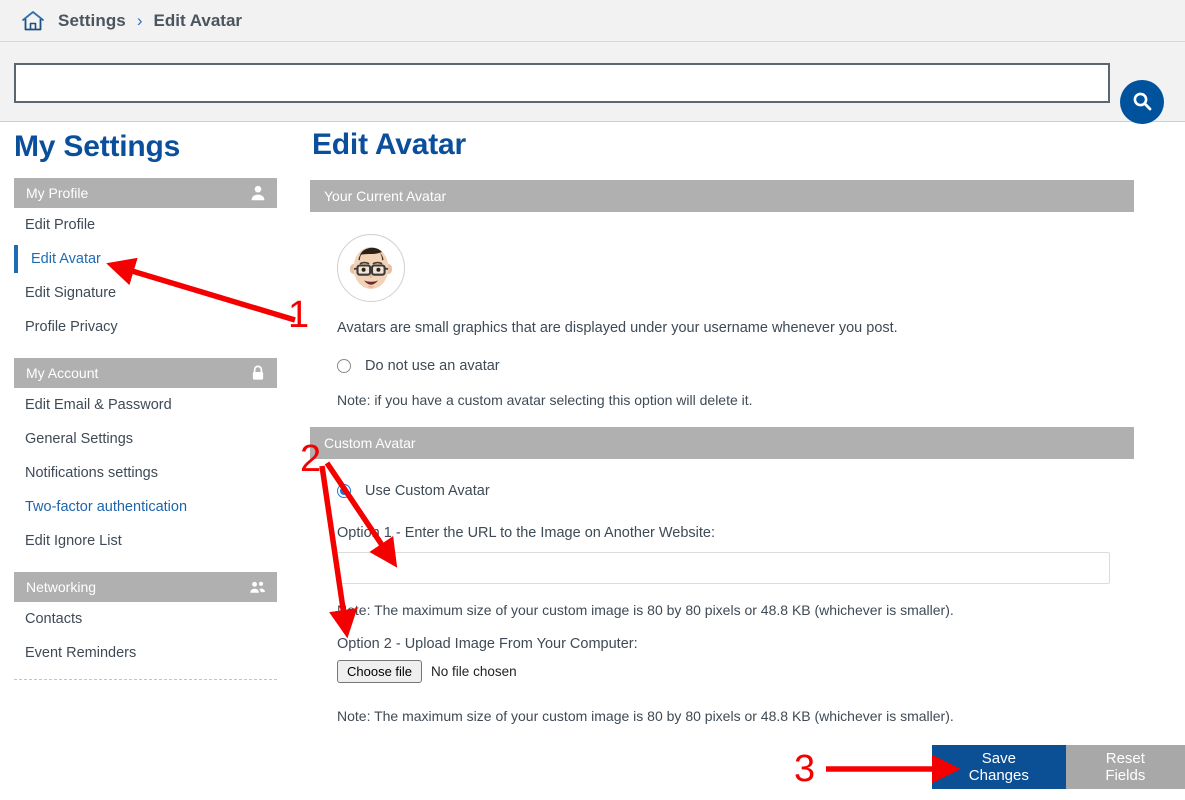 The height and width of the screenshot is (800, 1185). Describe the element at coordinates (97, 146) in the screenshot. I see `sidebar-title: My Settings` at that location.